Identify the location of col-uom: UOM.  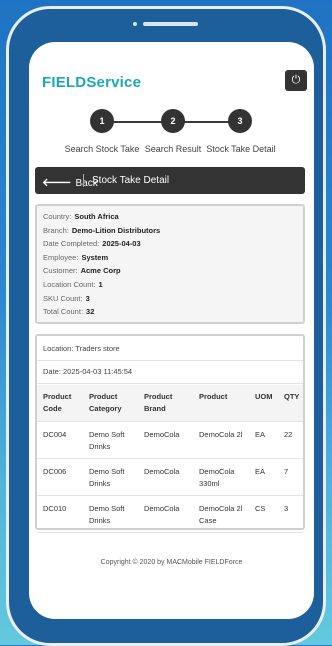
(264, 396).